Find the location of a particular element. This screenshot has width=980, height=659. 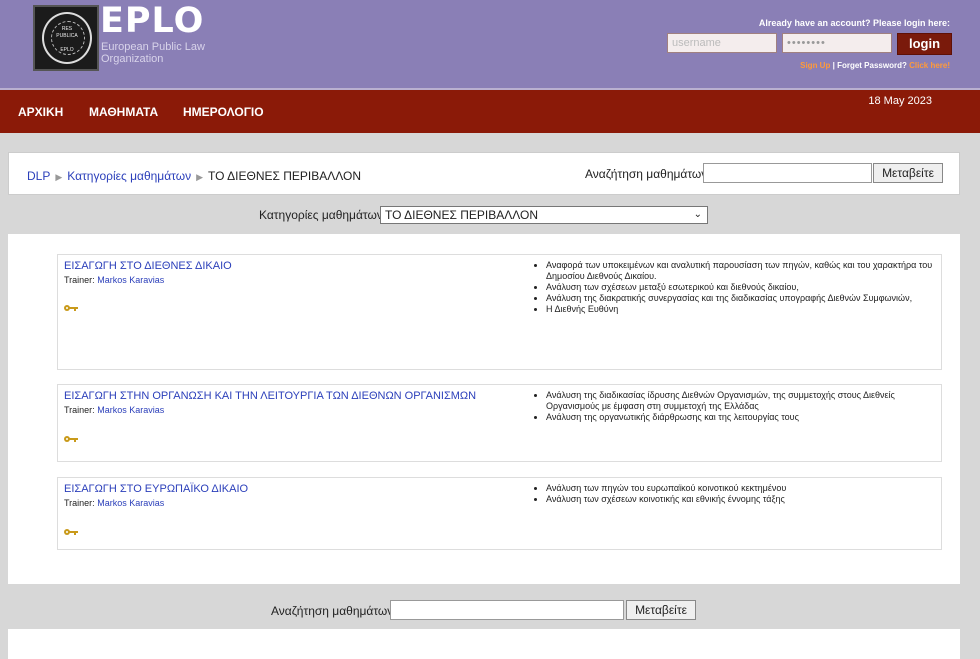

breadcrumb-item-current: ΤΟ ΔΙΕΘΝΕΣ ΠΕΡΙΒΑΛΛΟΝ is located at coordinates (285, 176).